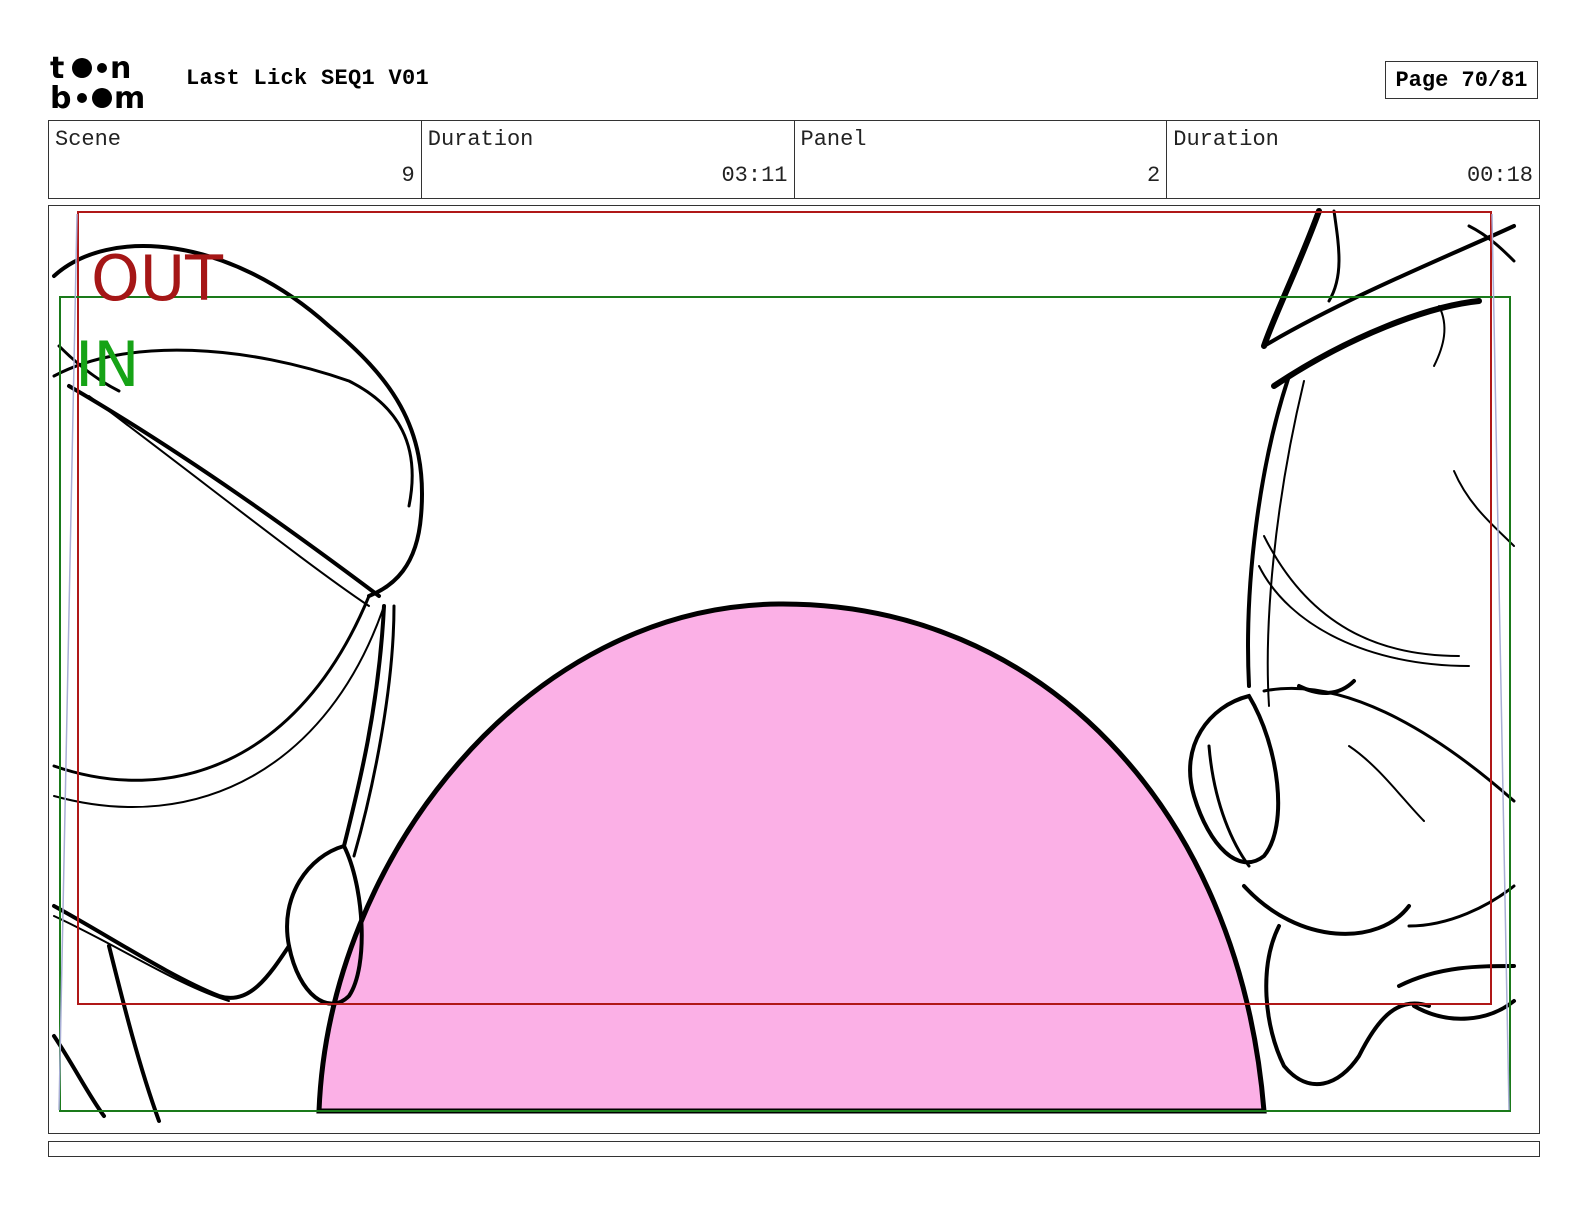 The height and width of the screenshot is (1224, 1584). Describe the element at coordinates (129, 96) in the screenshot. I see `svg-text: m` at that location.